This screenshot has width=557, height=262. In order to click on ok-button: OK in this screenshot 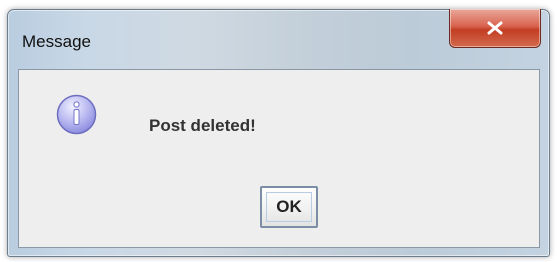, I will do `click(289, 207)`.